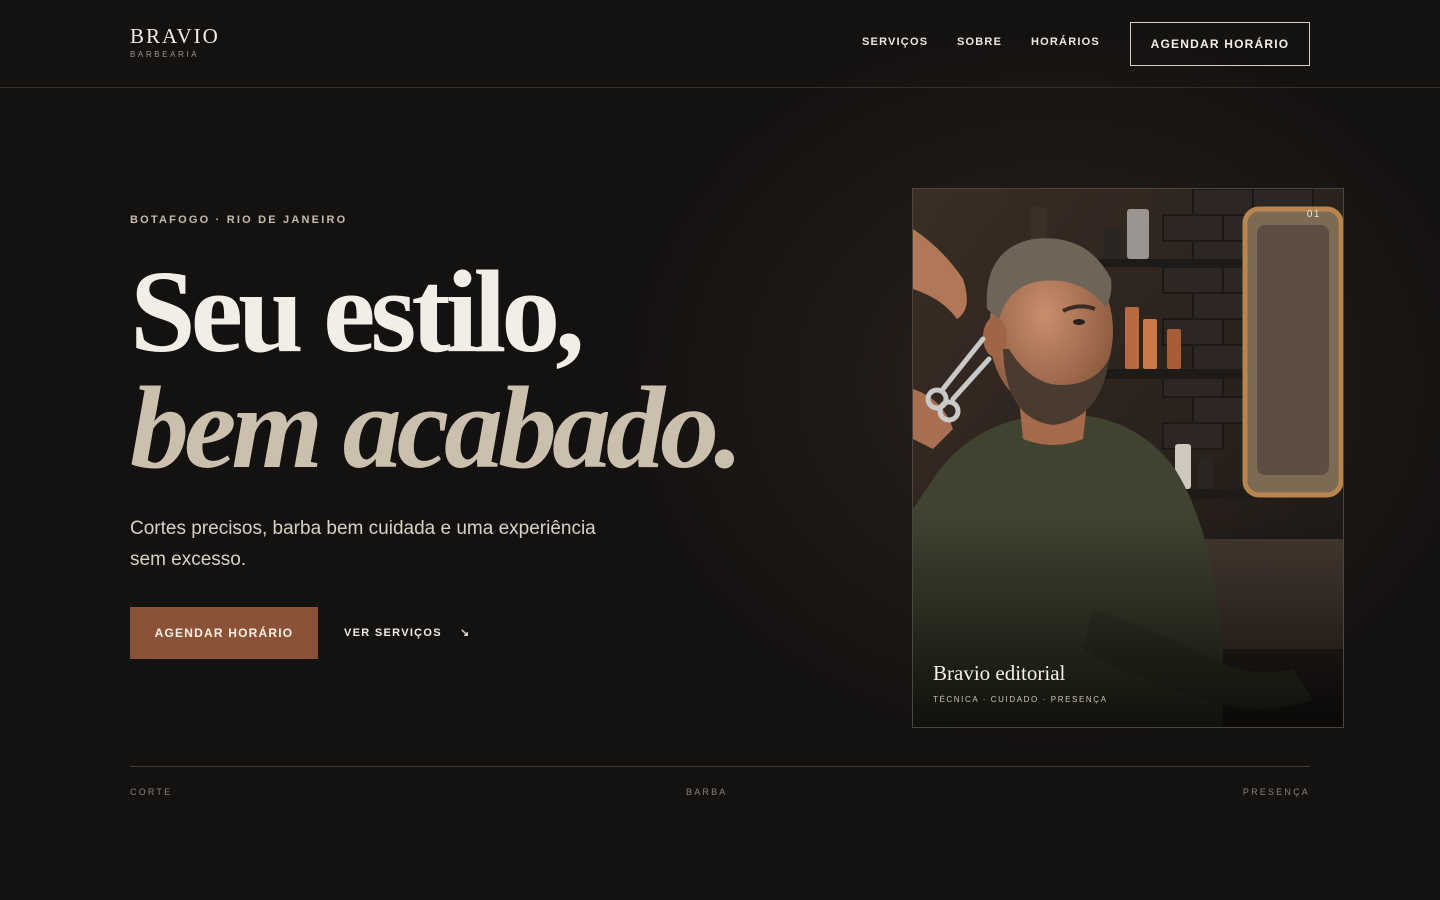 This screenshot has height=900, width=1440. I want to click on nav-link-horarios: HORÁRIOS, so click(1065, 42).